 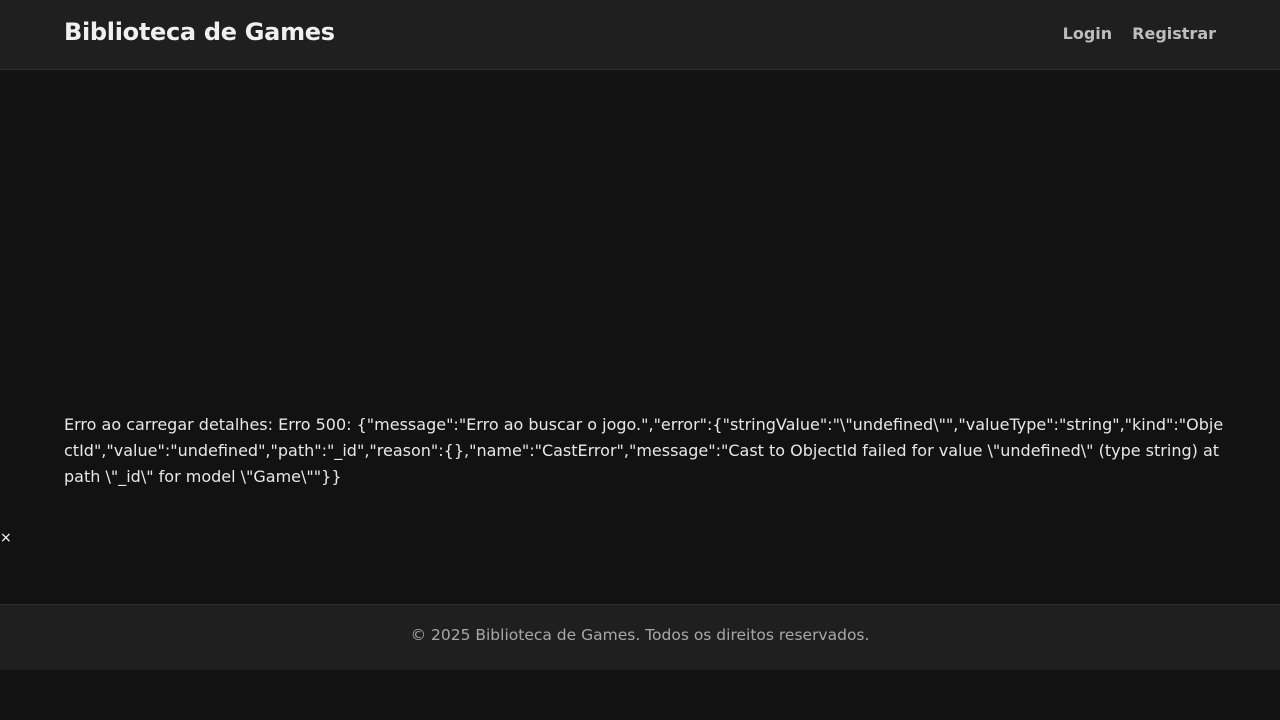 I want to click on site-header: Biblioteca de Games Login Registrar, so click(x=640, y=35).